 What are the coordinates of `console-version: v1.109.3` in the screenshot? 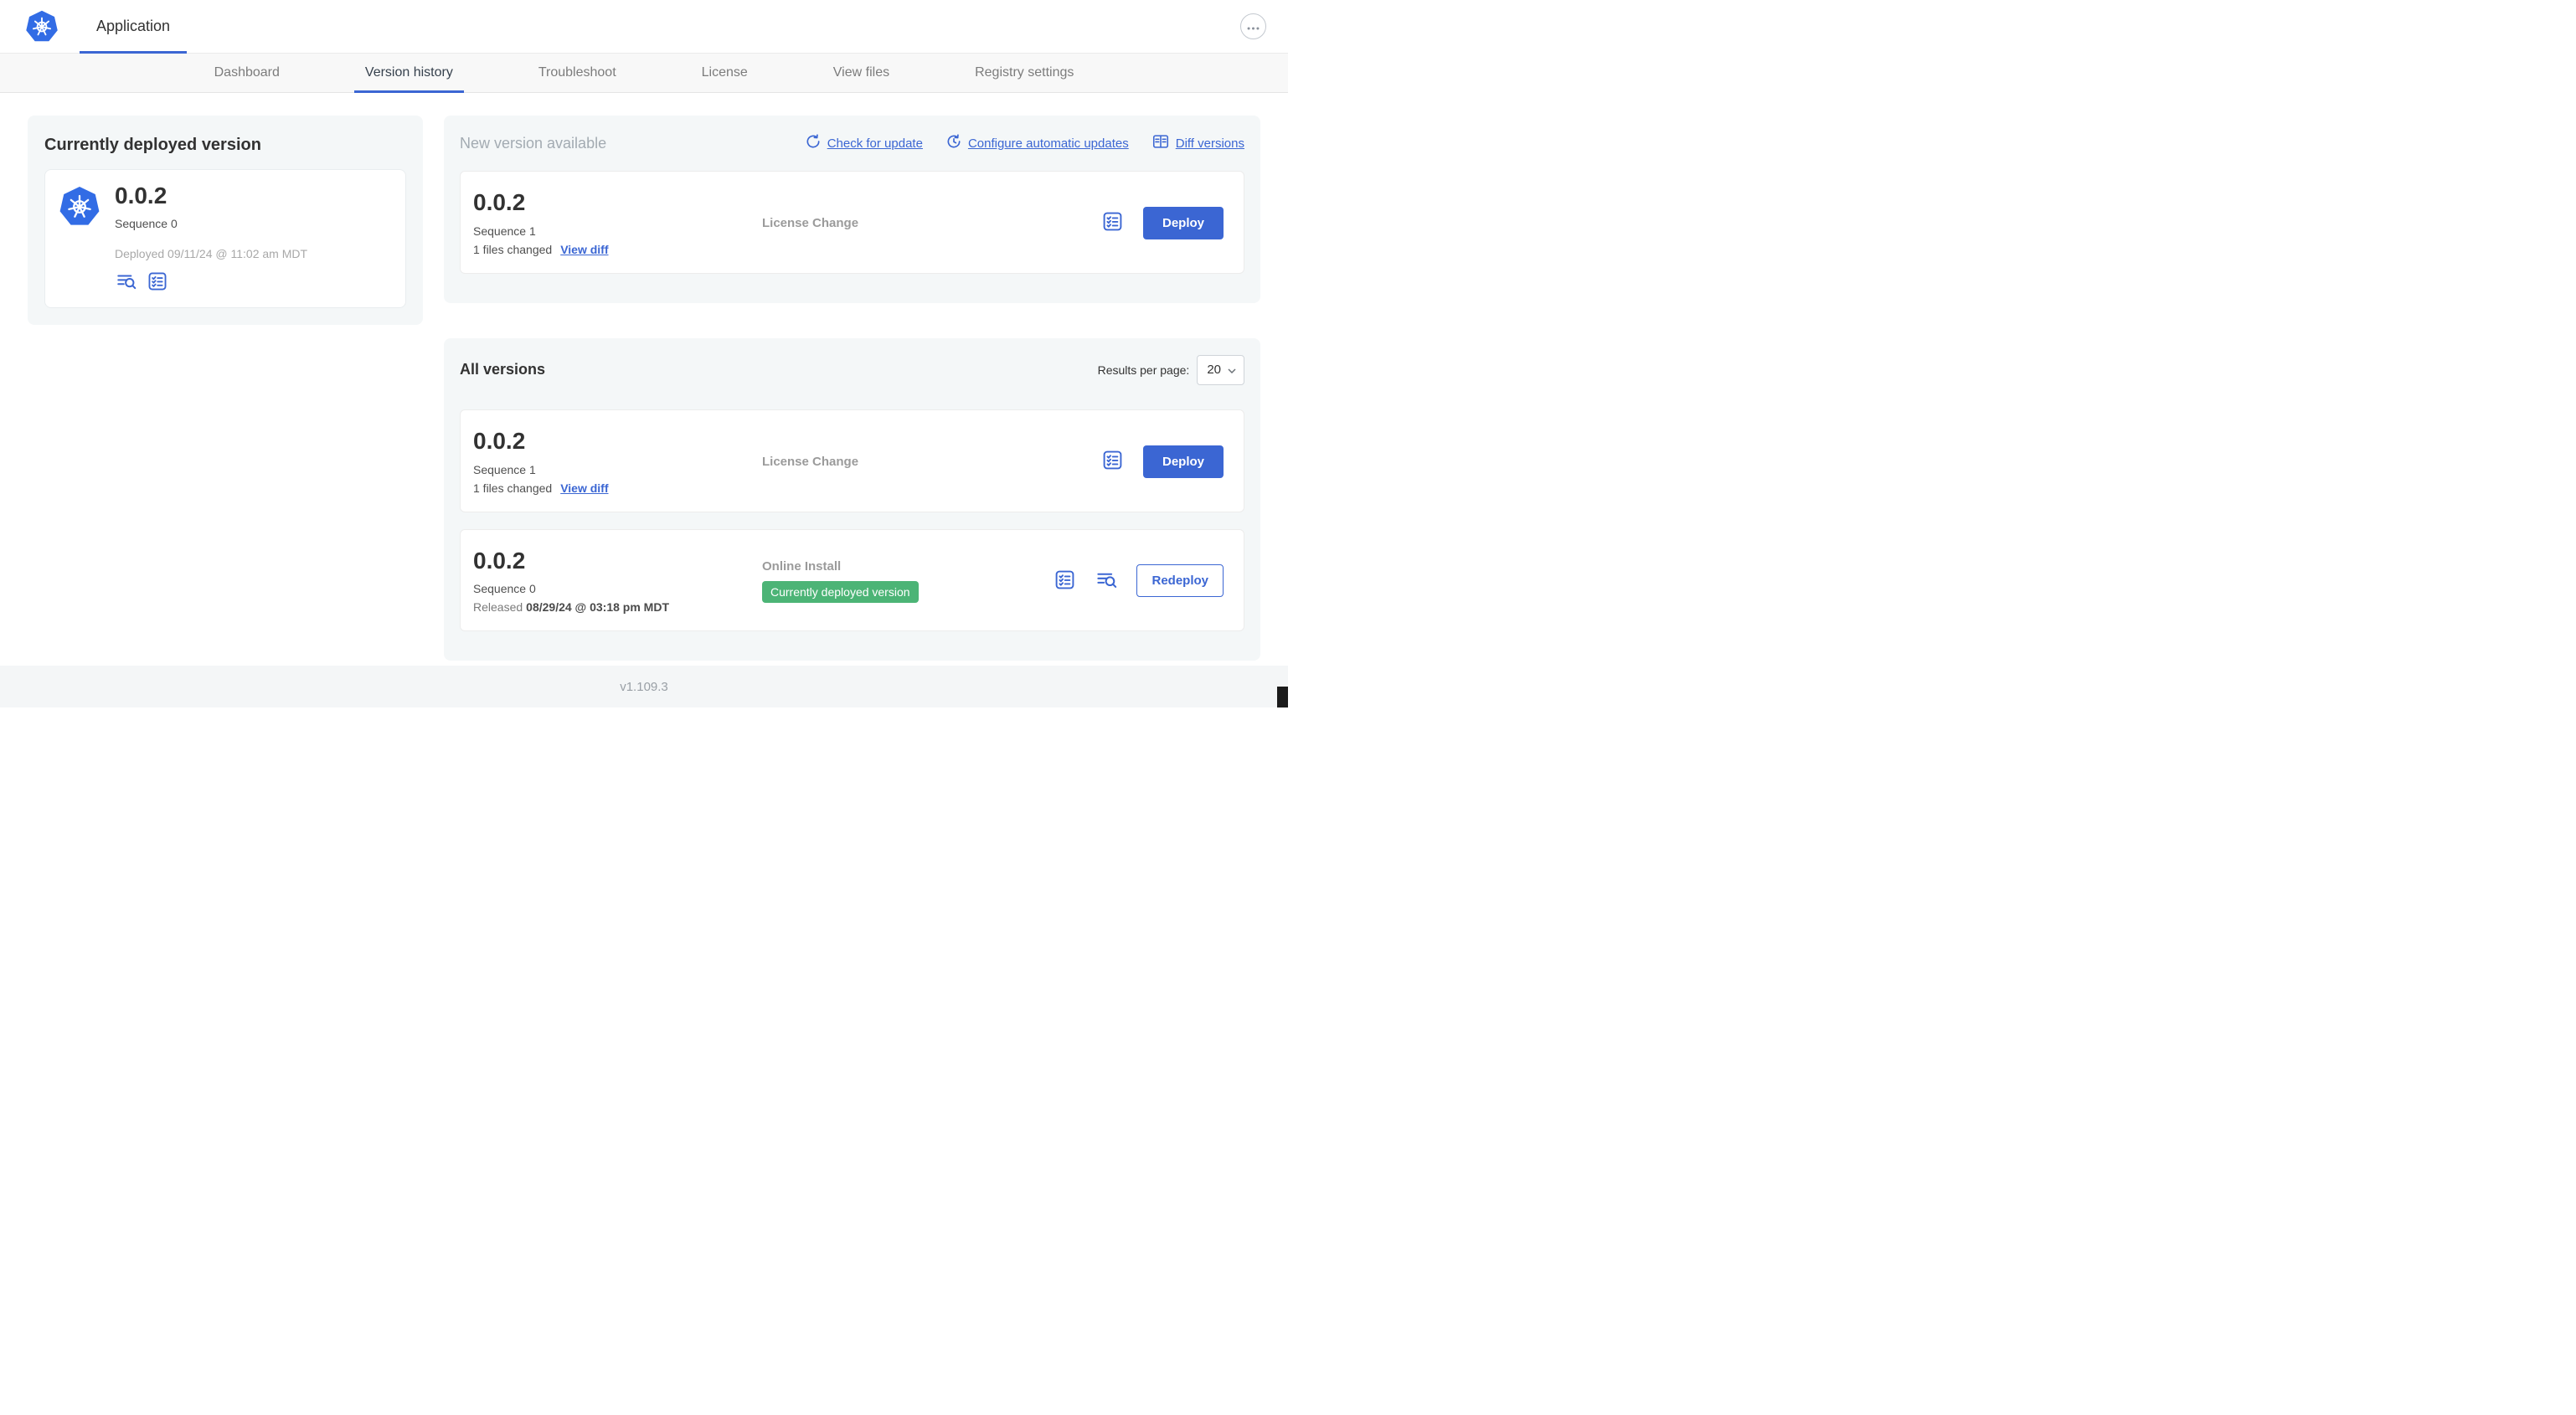 It's located at (644, 686).